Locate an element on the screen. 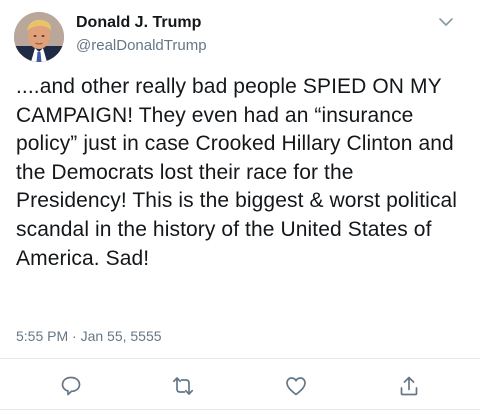  heart-icon is located at coordinates (296, 386).